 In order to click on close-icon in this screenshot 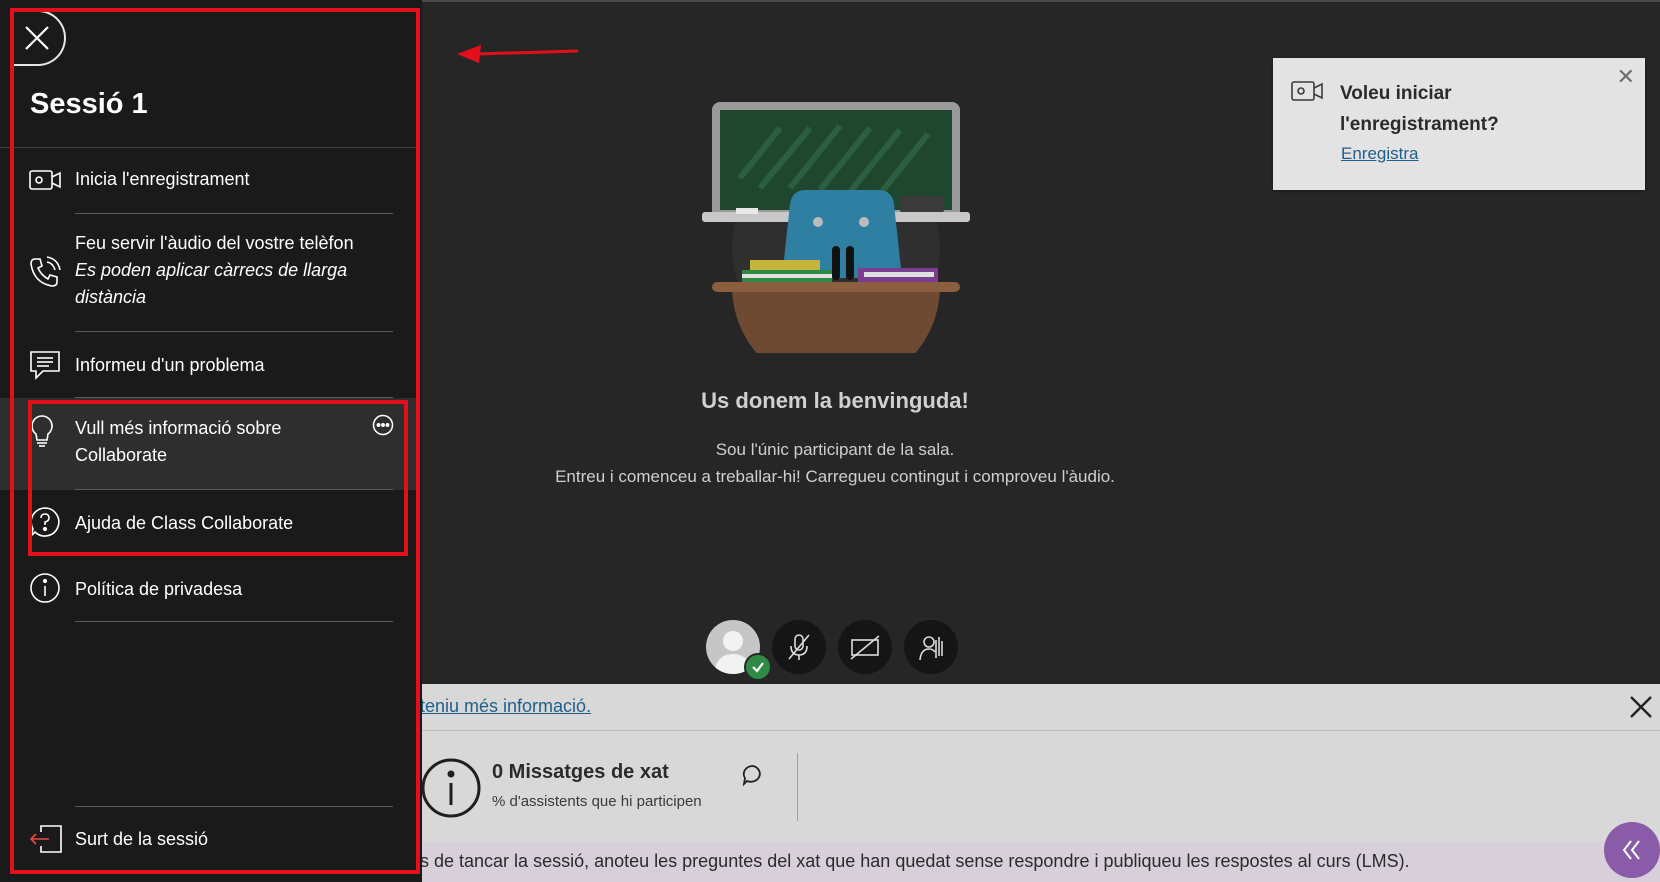, I will do `click(1641, 707)`.